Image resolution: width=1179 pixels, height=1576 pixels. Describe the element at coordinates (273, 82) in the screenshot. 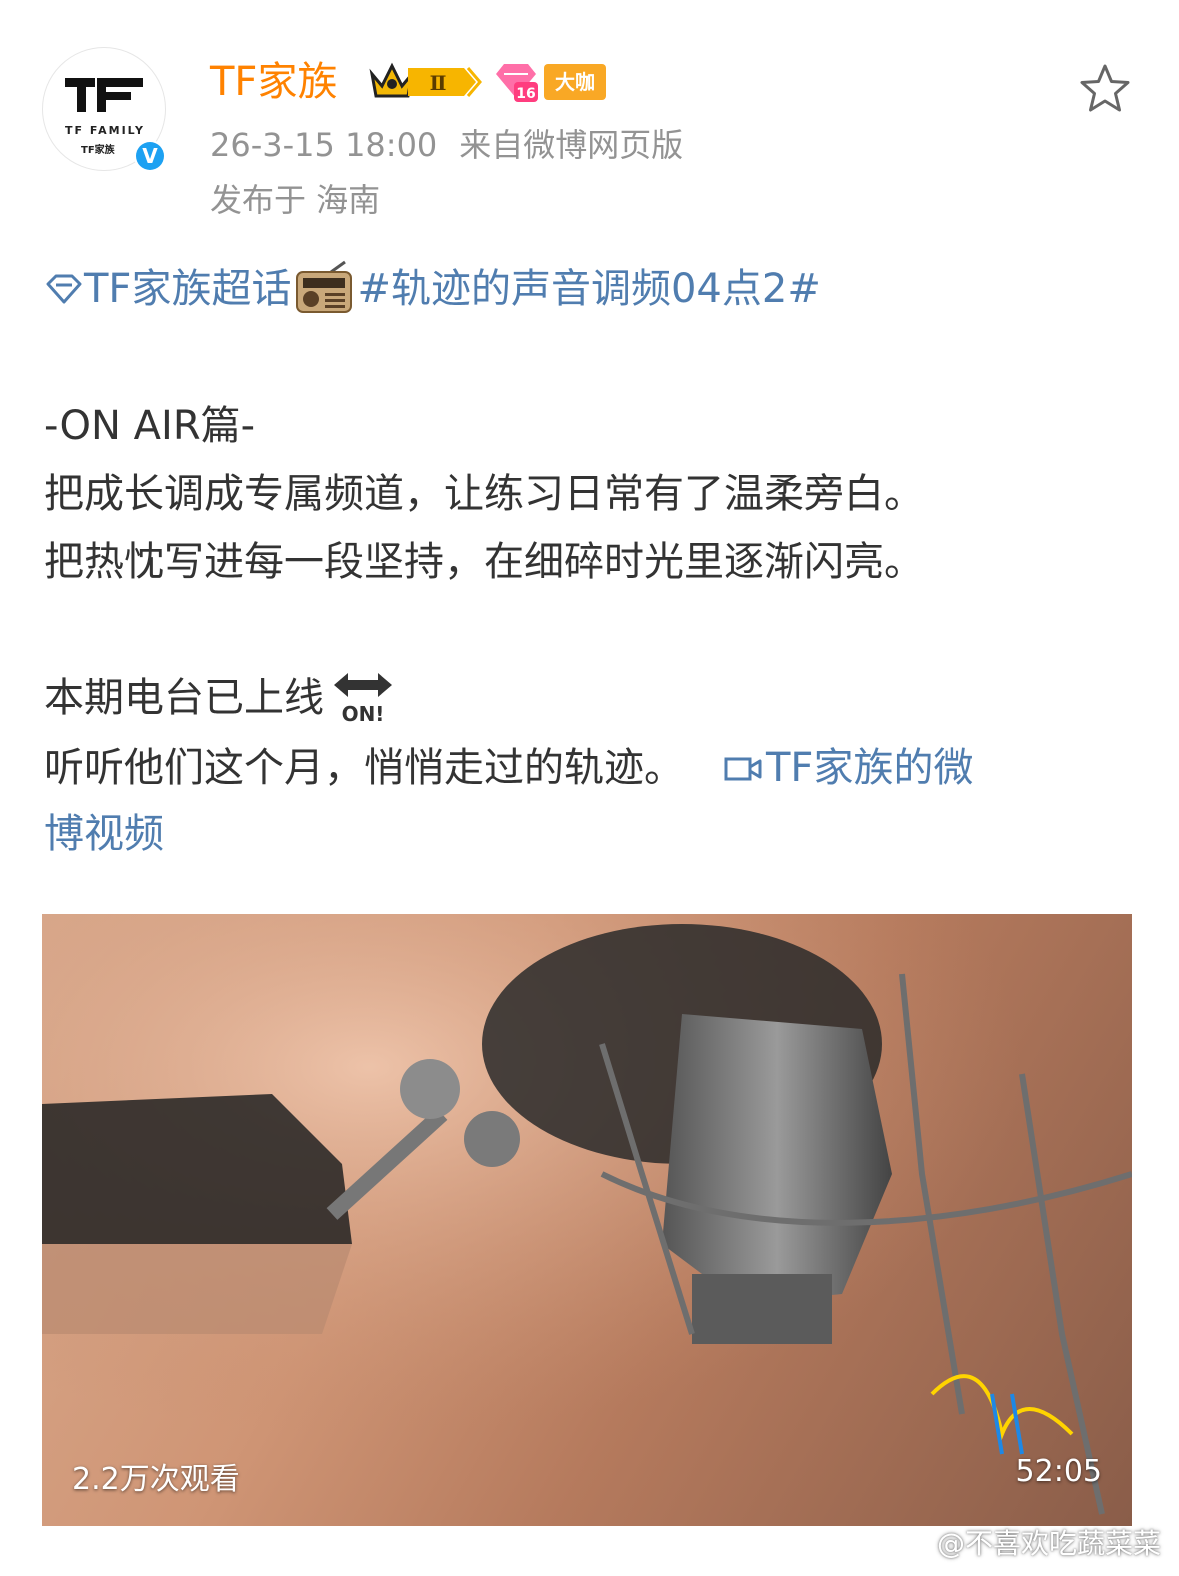

I see `username: TF家族` at that location.